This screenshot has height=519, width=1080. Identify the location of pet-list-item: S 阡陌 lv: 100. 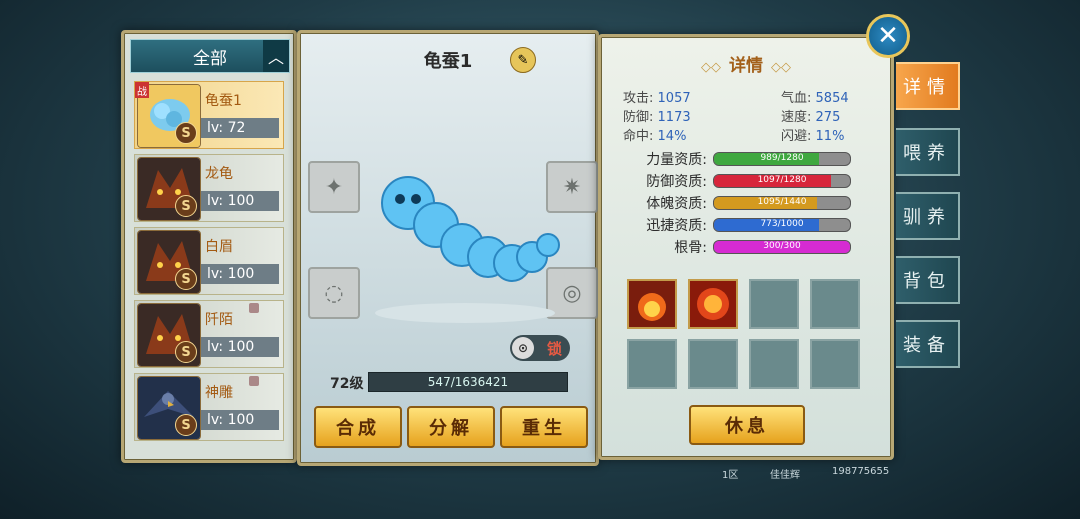
(209, 334).